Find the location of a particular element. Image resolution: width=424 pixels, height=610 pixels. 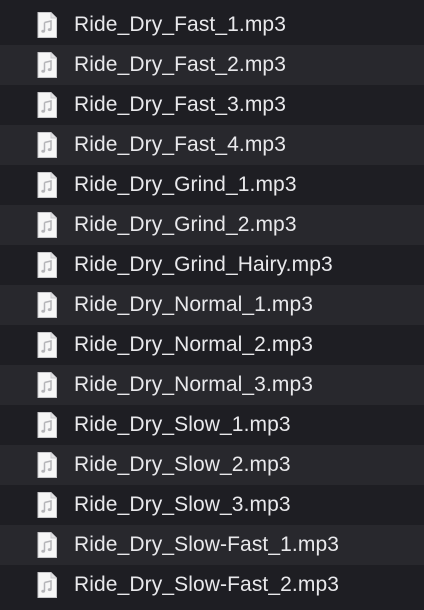

file-row: Ride_Dry_Fast_4.mp3 is located at coordinates (212, 145).